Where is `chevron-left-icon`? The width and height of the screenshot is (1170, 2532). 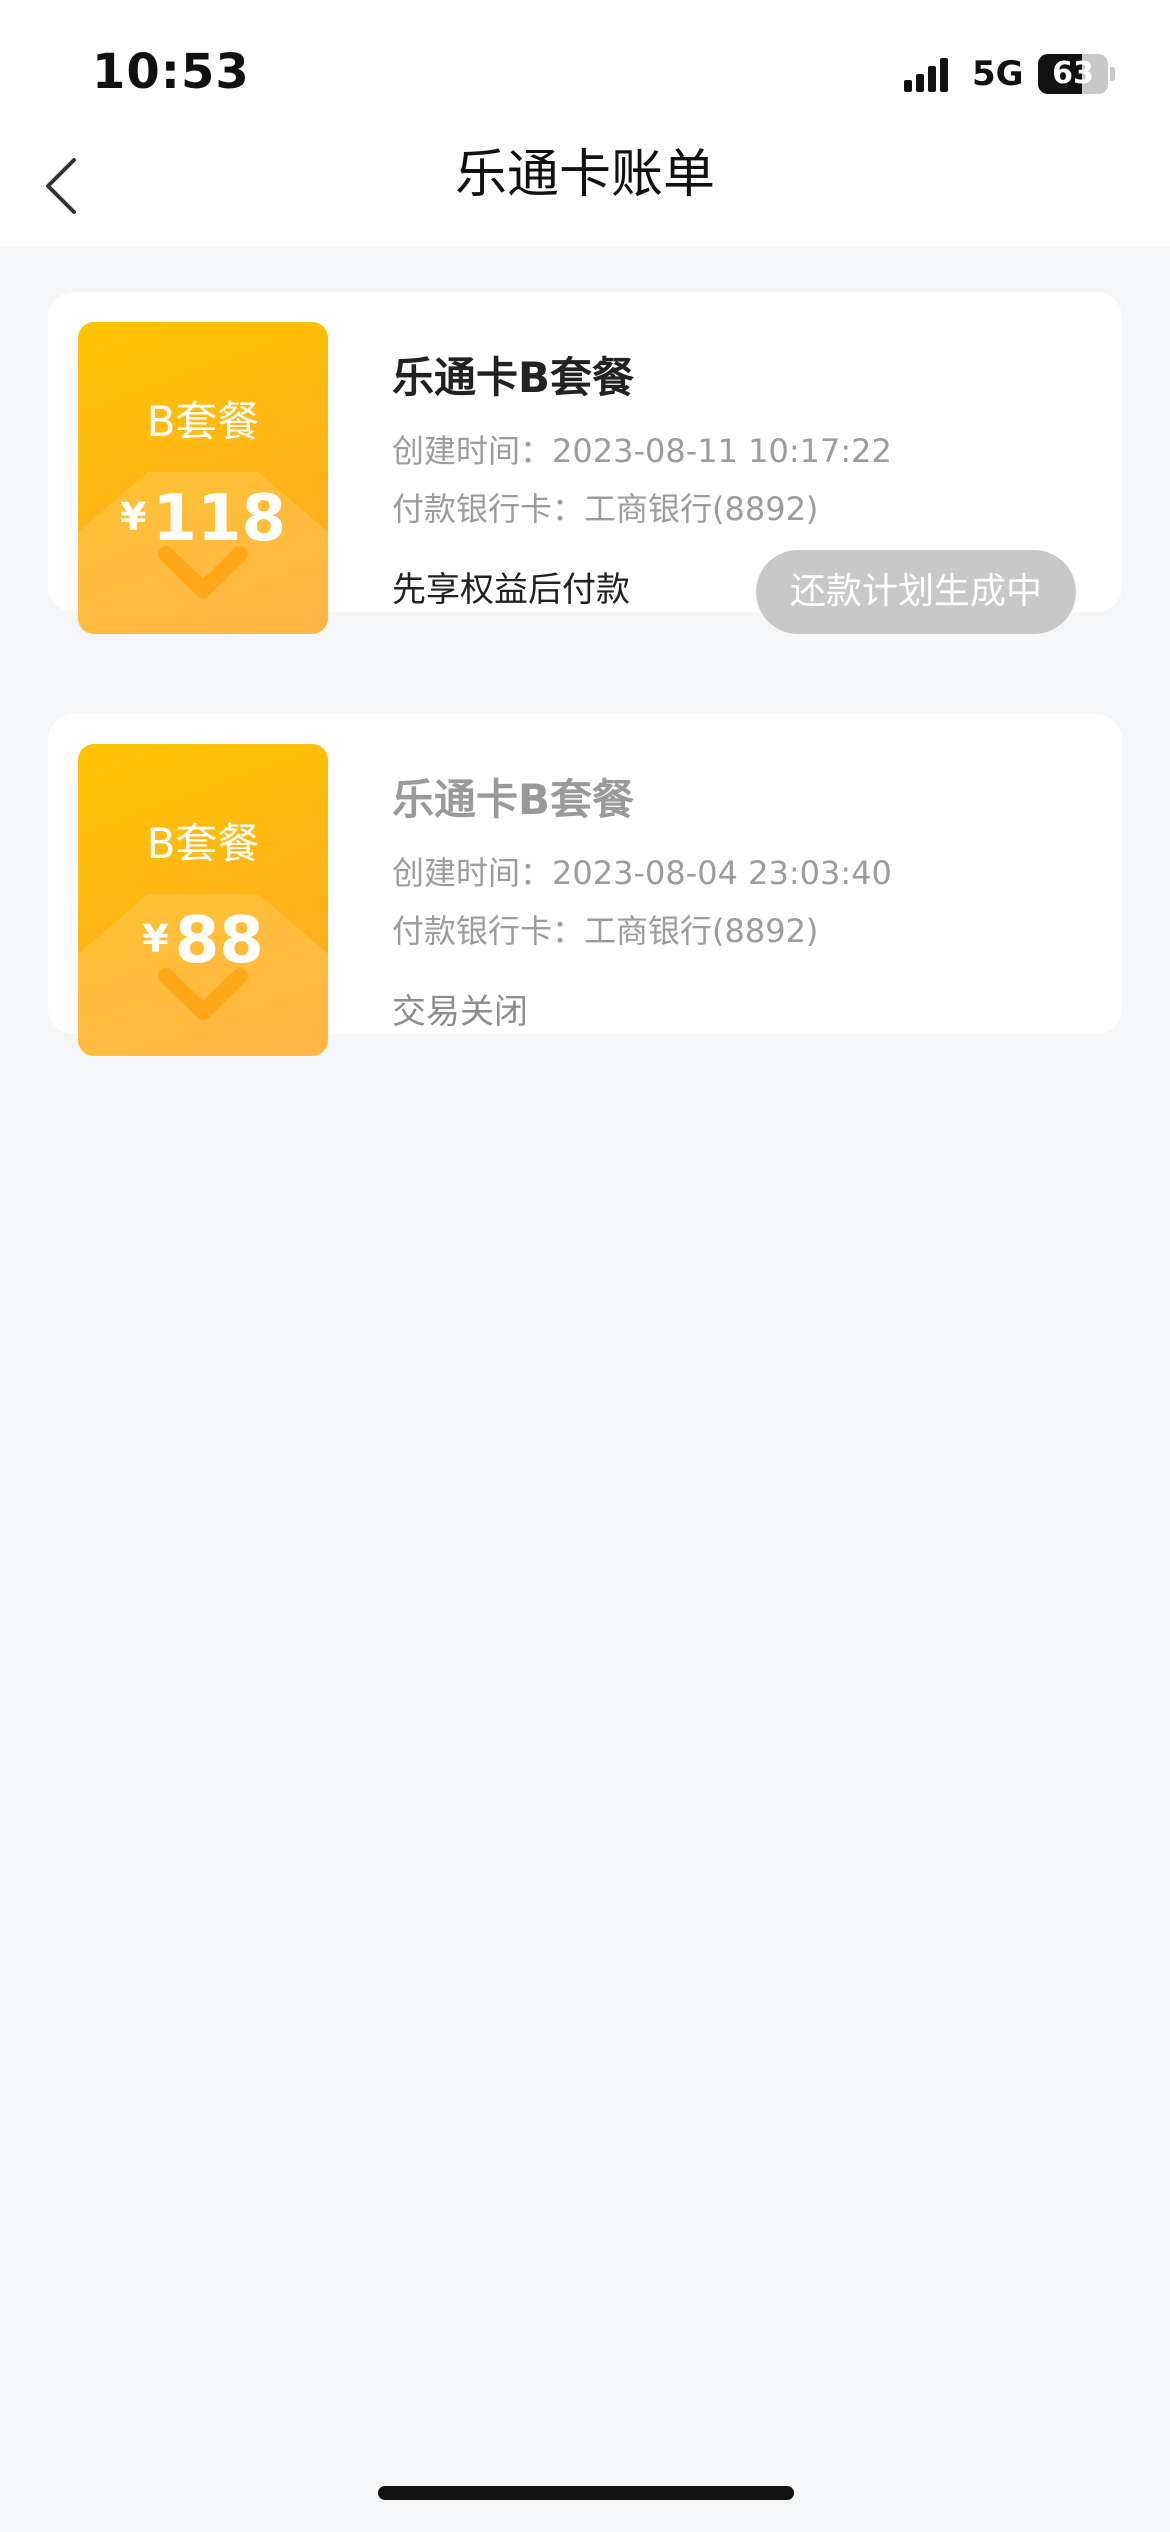 chevron-left-icon is located at coordinates (66, 185).